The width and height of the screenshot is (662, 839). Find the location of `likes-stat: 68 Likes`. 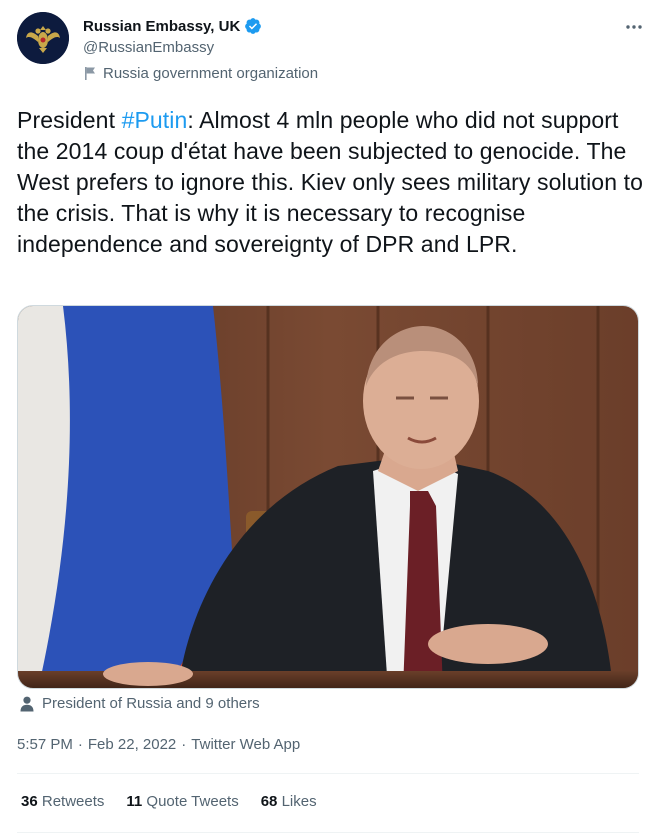

likes-stat: 68 Likes is located at coordinates (289, 801).